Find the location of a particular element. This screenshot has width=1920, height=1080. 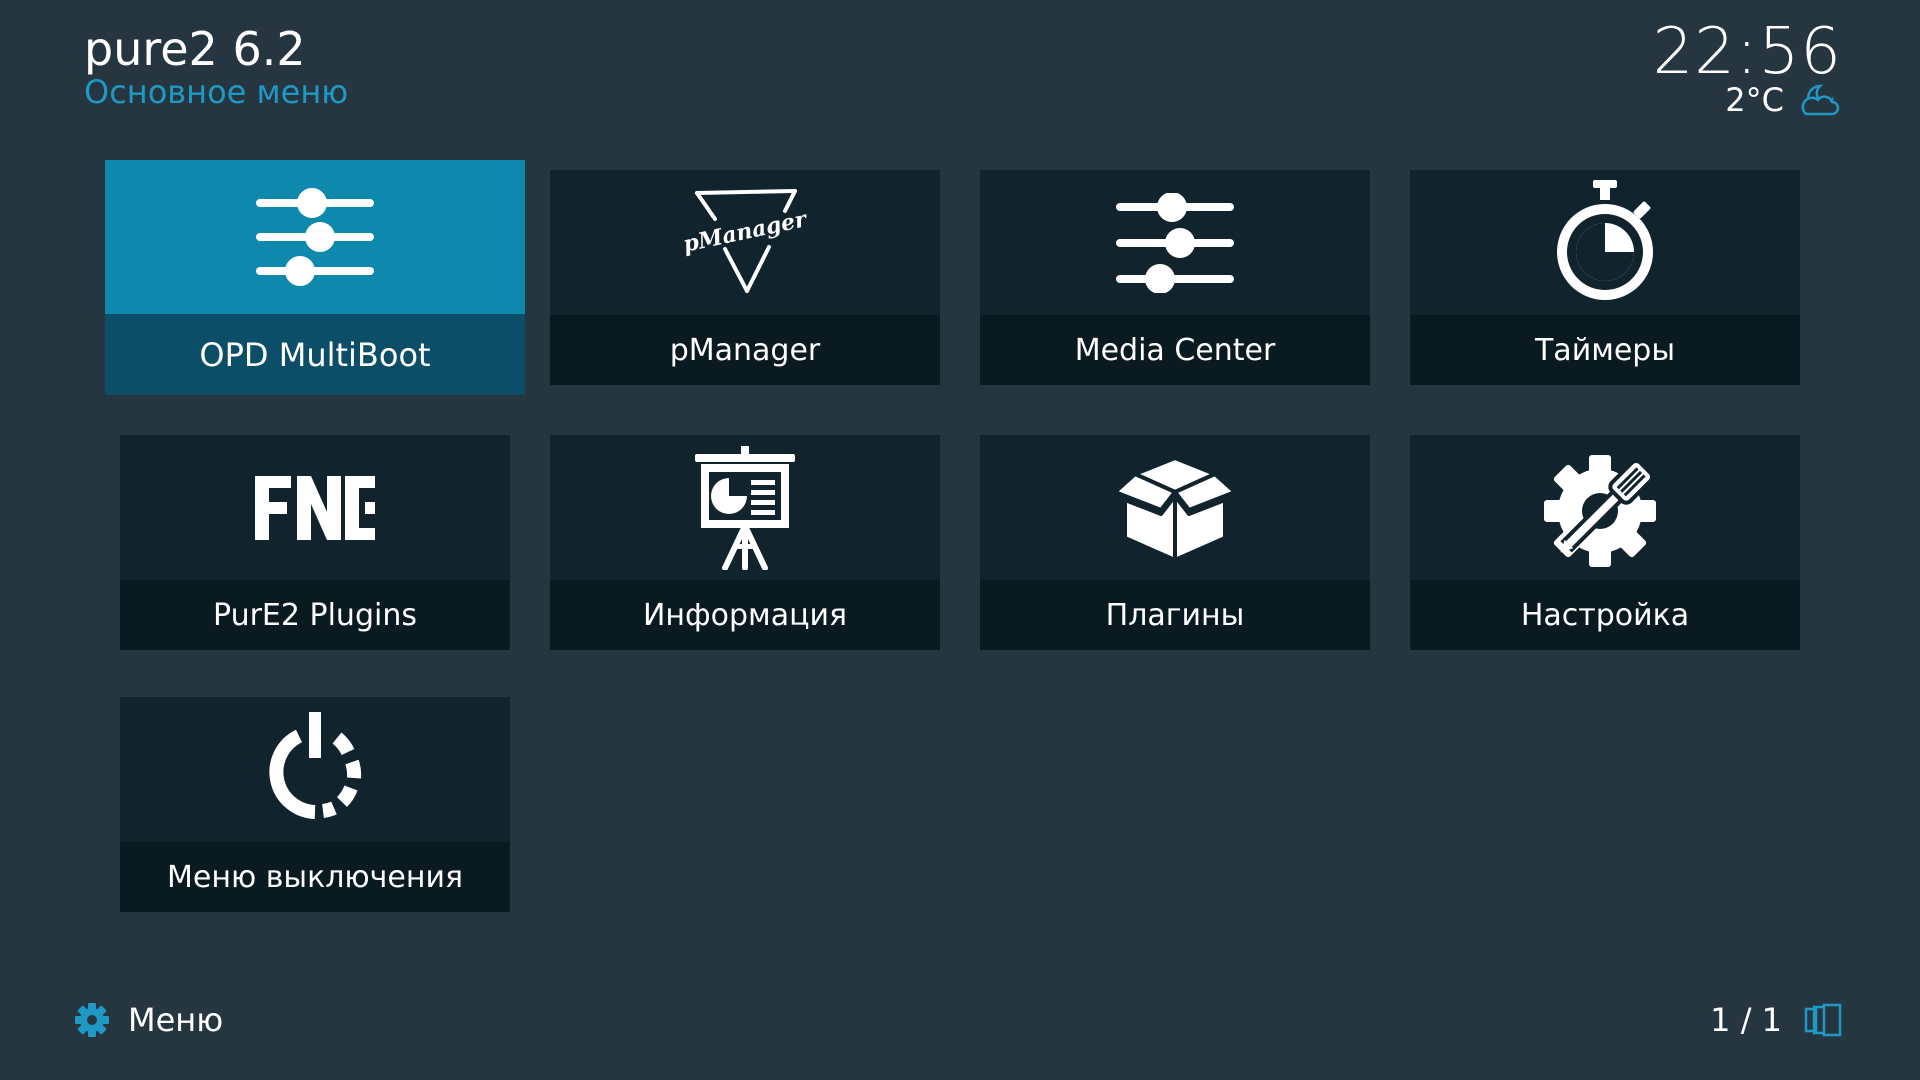

fnc-logo-icon is located at coordinates (315, 507).